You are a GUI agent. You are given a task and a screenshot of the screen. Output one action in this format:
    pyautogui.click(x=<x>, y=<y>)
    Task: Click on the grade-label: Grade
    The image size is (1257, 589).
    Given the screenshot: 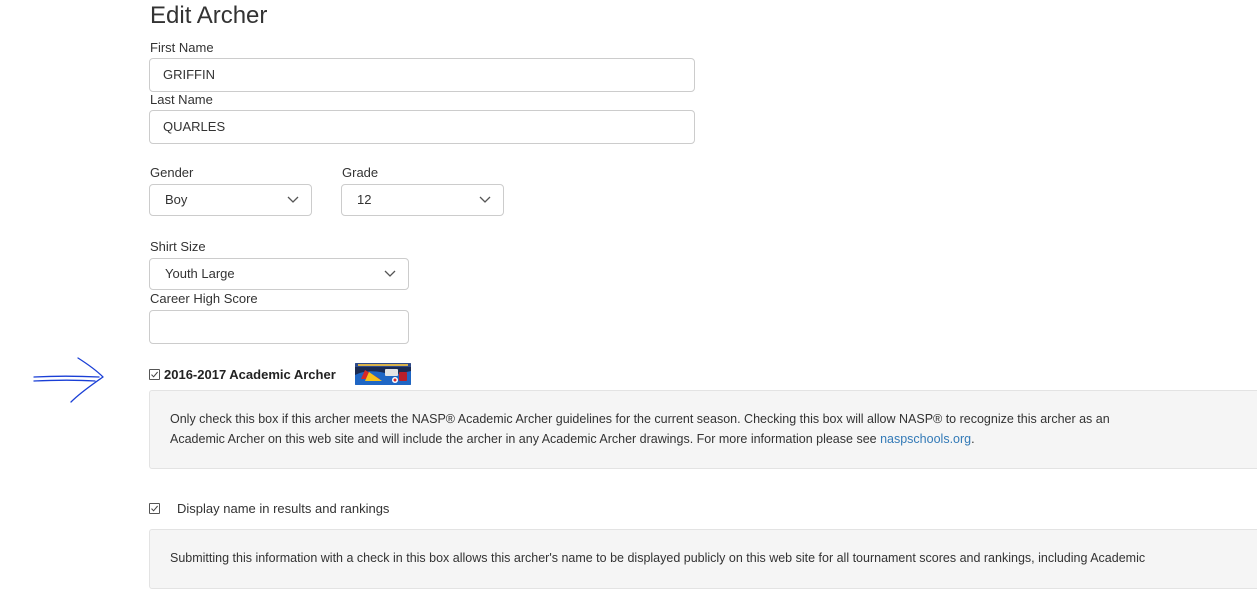 What is the action you would take?
    pyautogui.click(x=360, y=172)
    